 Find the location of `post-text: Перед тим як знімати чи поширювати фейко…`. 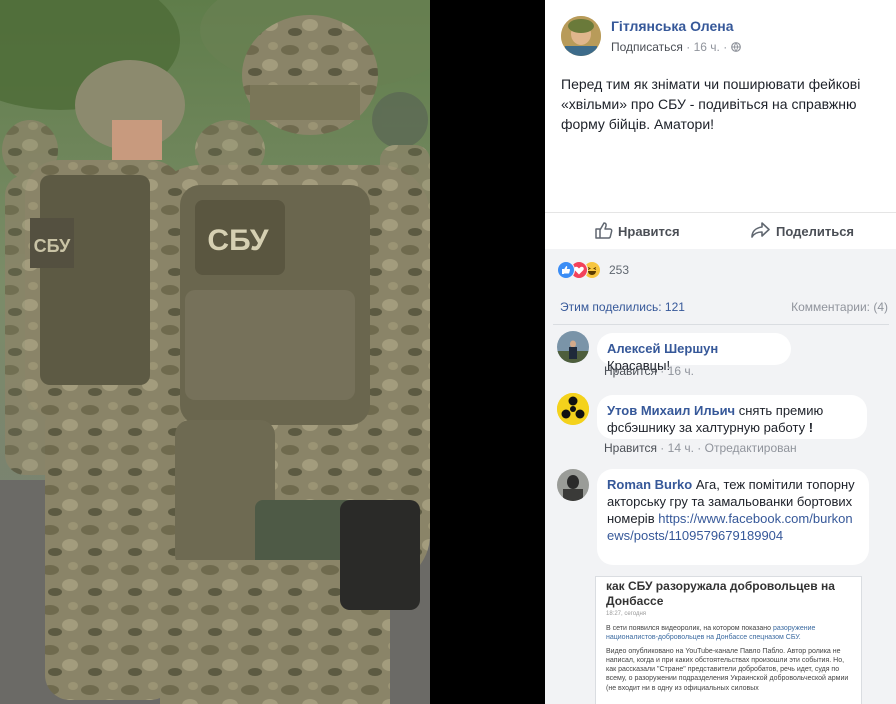

post-text: Перед тим як знімати чи поширювати фейко… is located at coordinates (711, 104).